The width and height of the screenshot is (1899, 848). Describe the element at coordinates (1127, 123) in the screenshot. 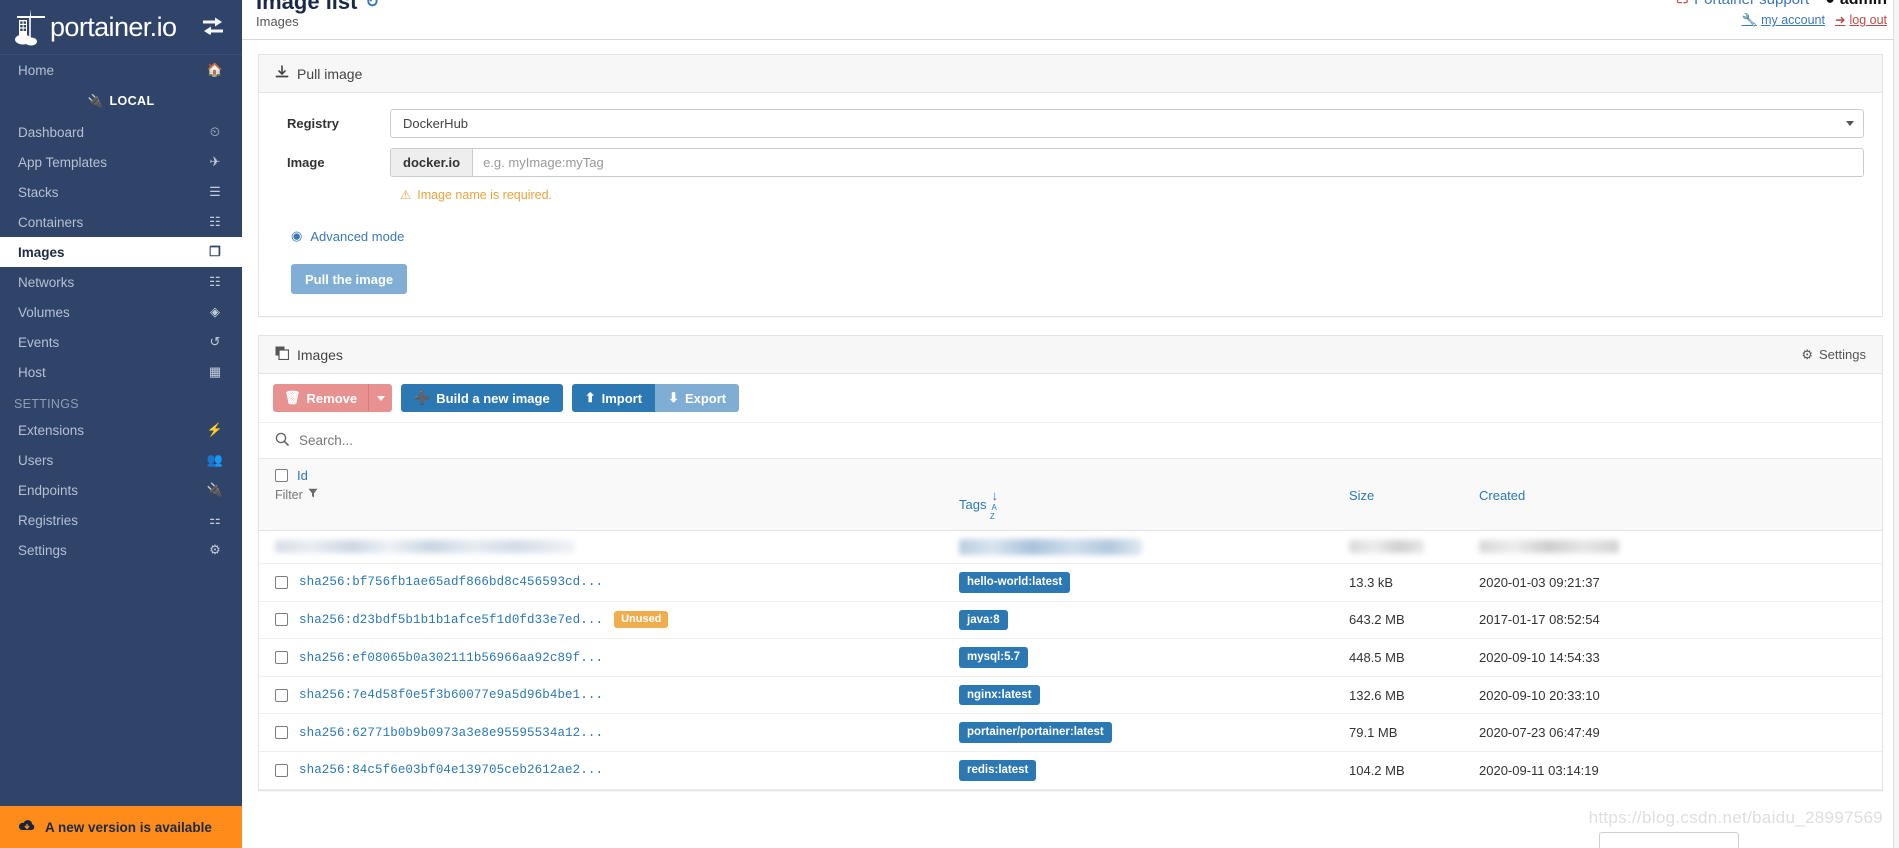

I see `registry-select: DockerHub` at that location.